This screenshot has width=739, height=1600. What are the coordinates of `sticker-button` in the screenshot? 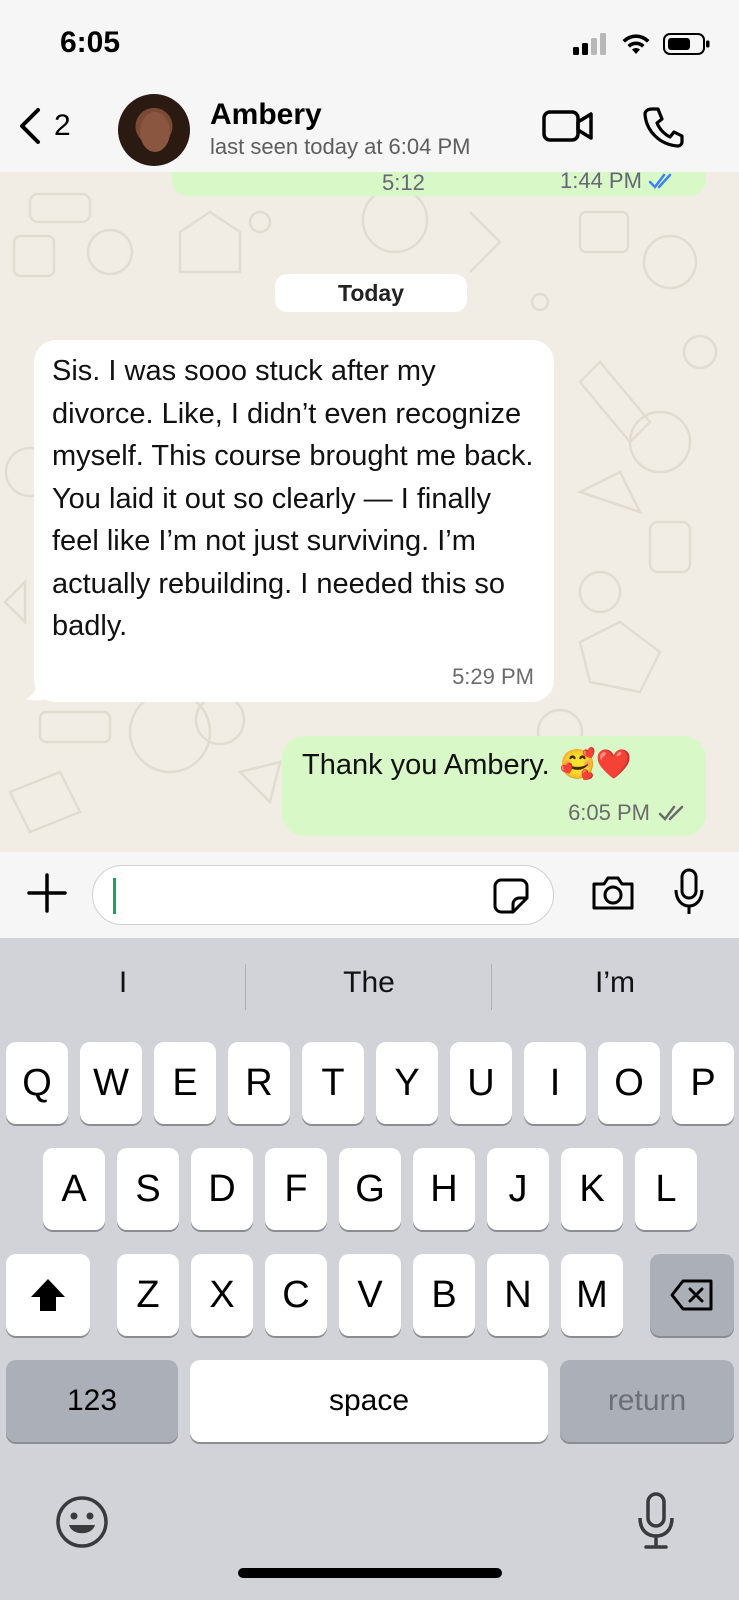 It's located at (511, 898).